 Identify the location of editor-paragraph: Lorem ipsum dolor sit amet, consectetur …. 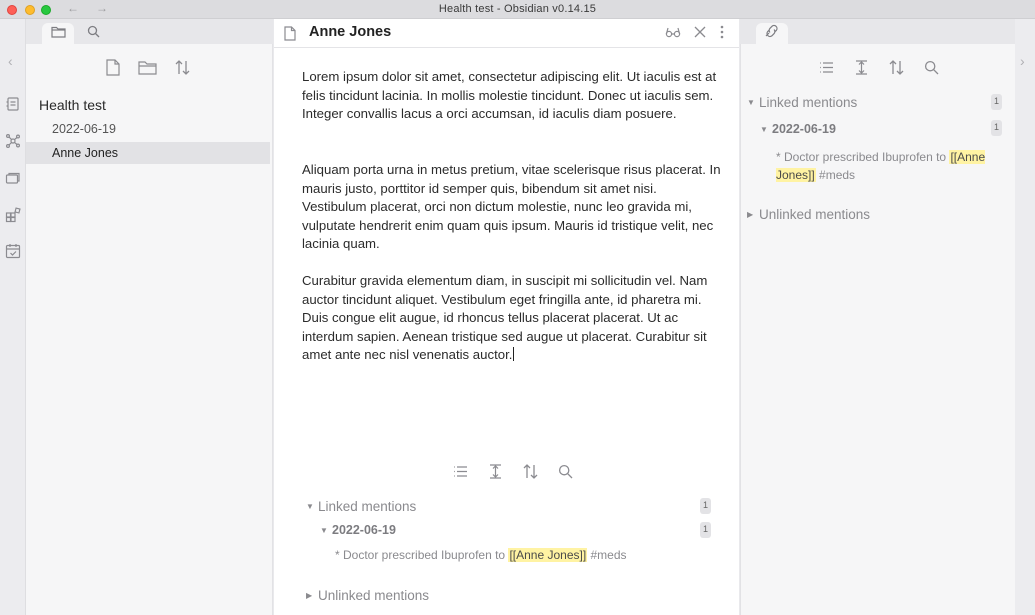
(512, 96).